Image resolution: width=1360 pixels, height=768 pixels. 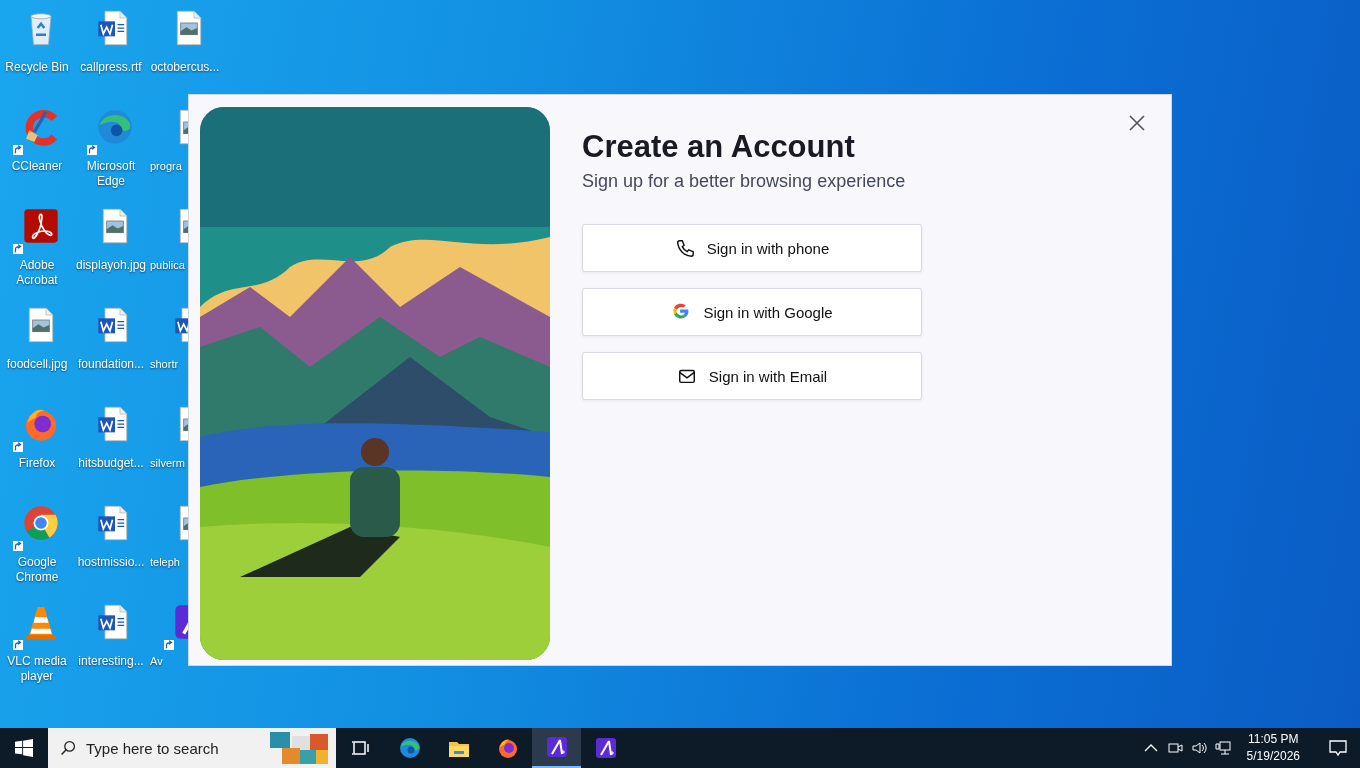 What do you see at coordinates (167, 463) in the screenshot?
I see `icon-label: silverm` at bounding box center [167, 463].